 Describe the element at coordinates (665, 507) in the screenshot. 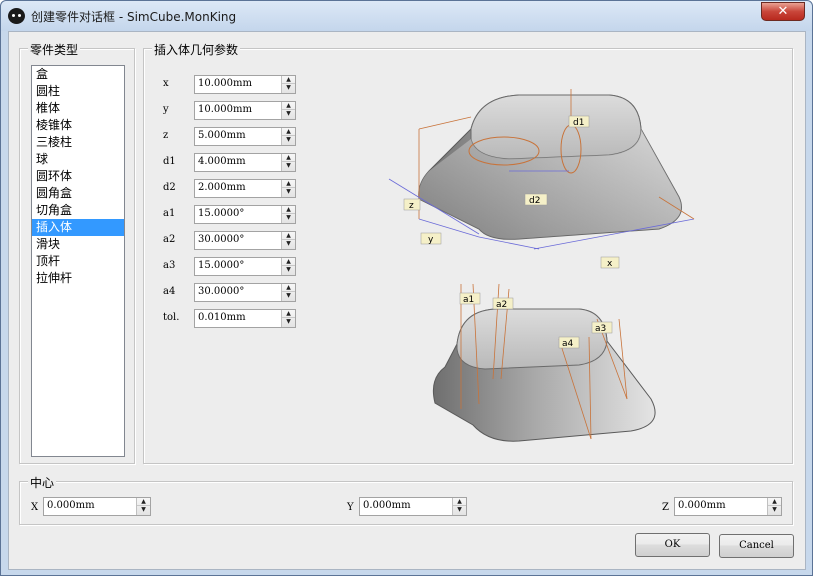

I see `center-z-label: Z` at that location.